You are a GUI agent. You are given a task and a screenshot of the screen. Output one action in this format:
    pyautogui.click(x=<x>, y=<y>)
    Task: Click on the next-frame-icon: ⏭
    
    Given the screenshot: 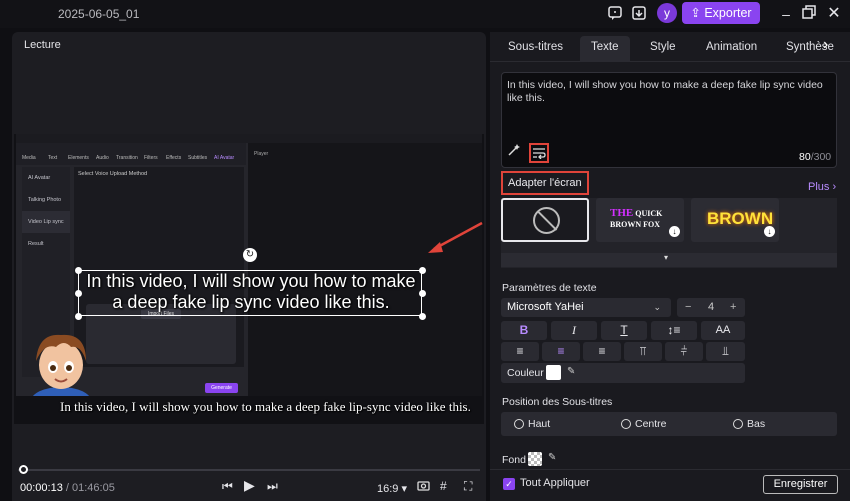 What is the action you would take?
    pyautogui.click(x=272, y=486)
    